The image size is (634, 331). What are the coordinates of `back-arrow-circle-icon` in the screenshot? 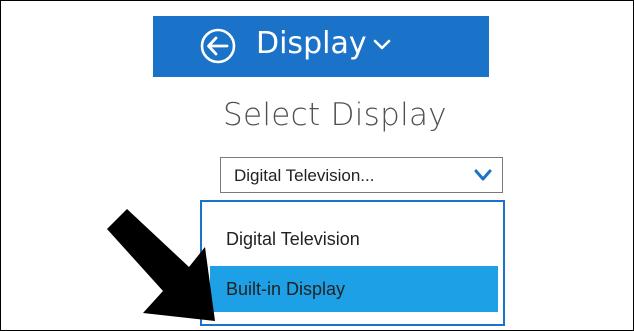 It's located at (218, 46).